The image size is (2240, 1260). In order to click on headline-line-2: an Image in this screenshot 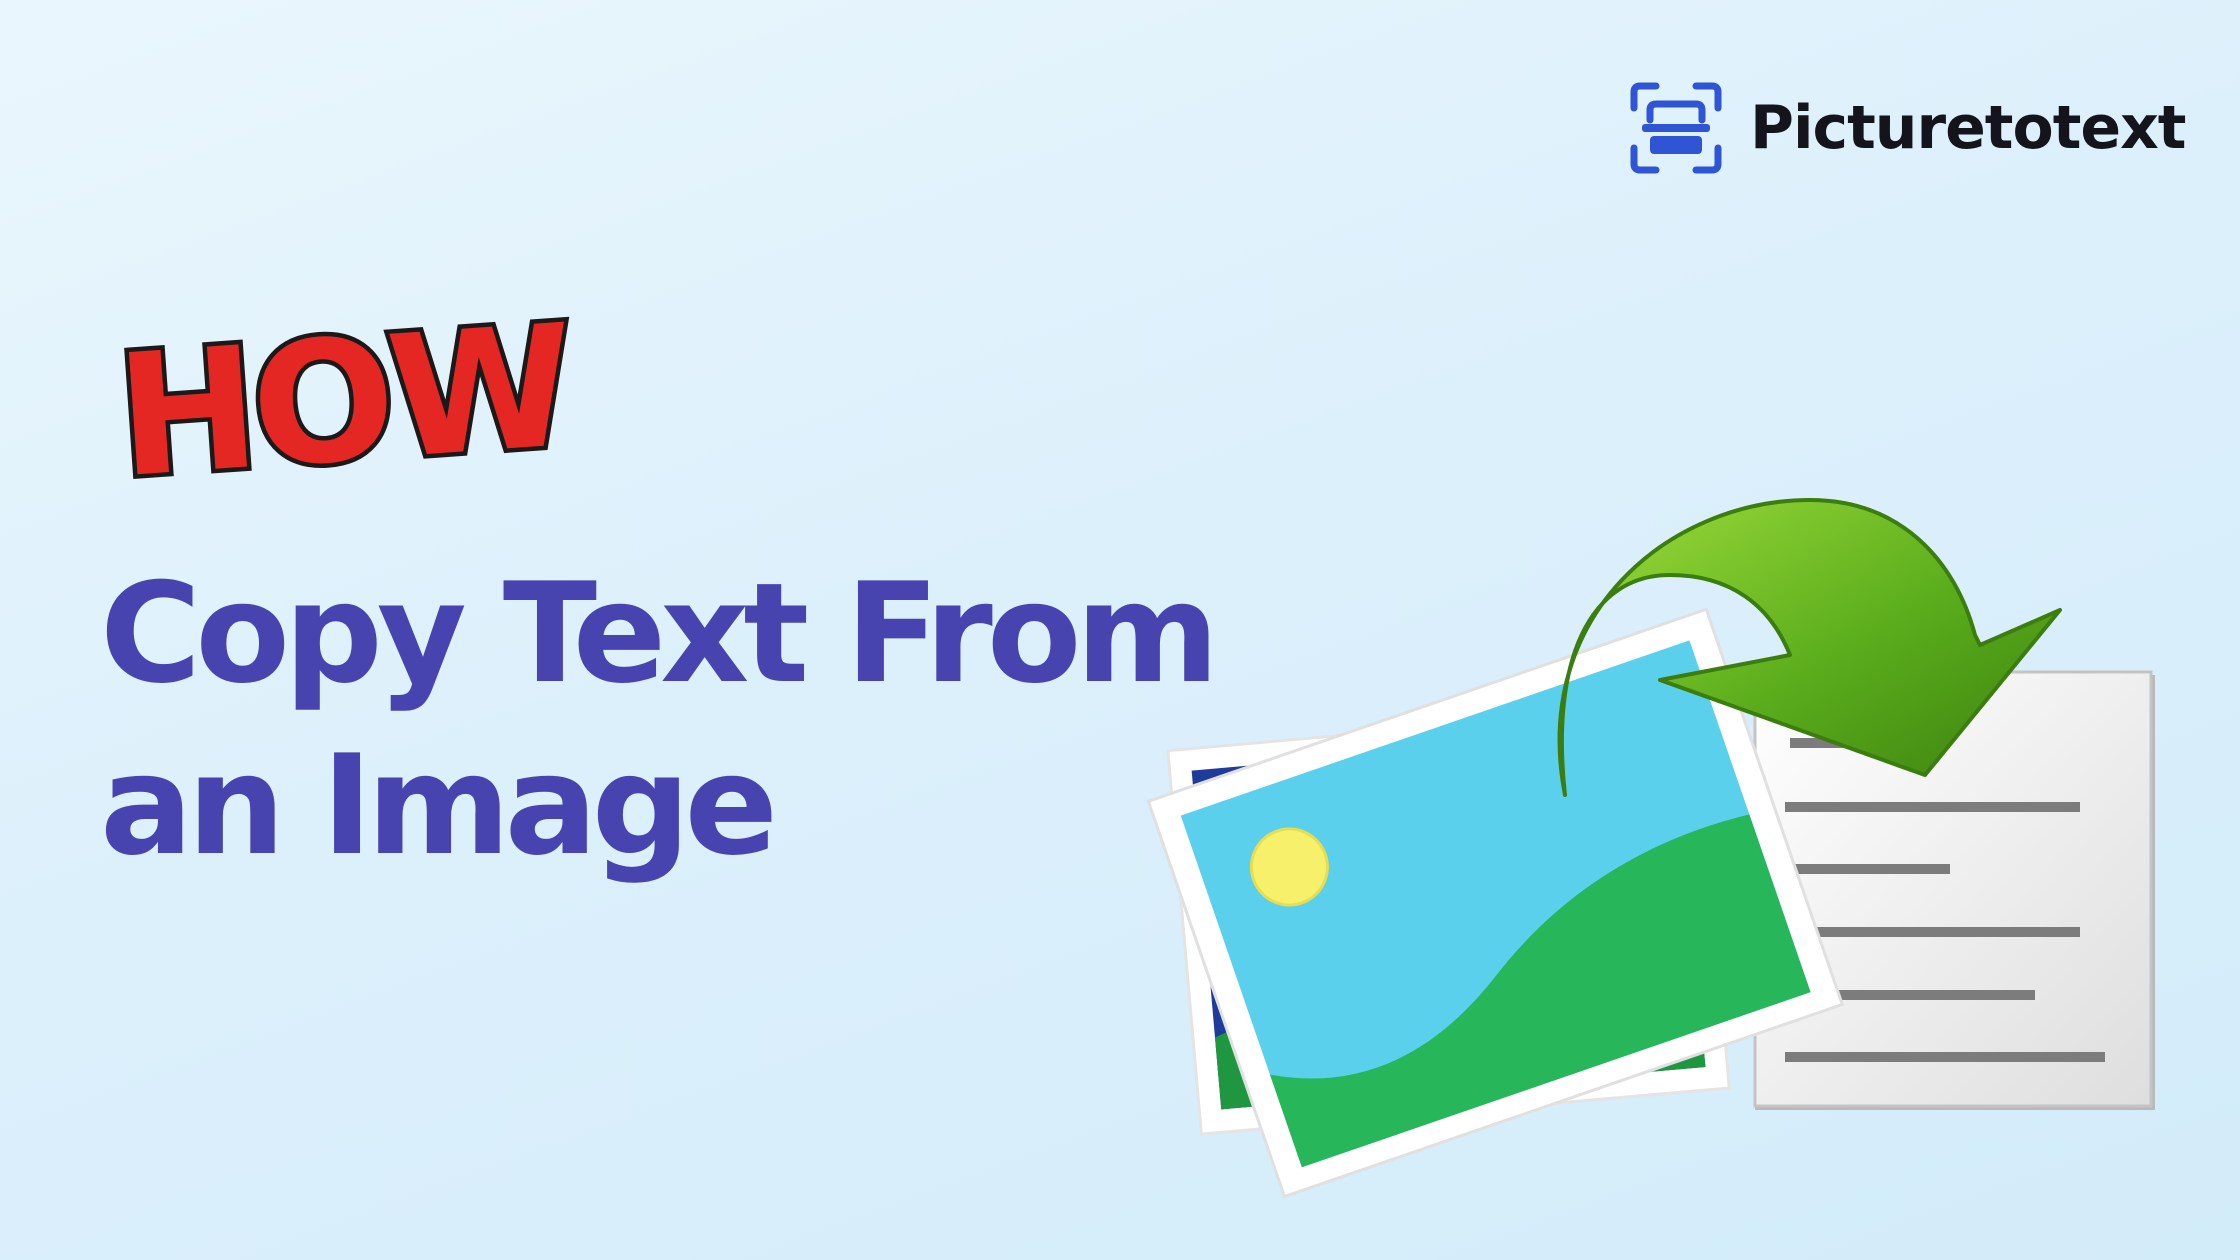, I will do `click(439, 805)`.